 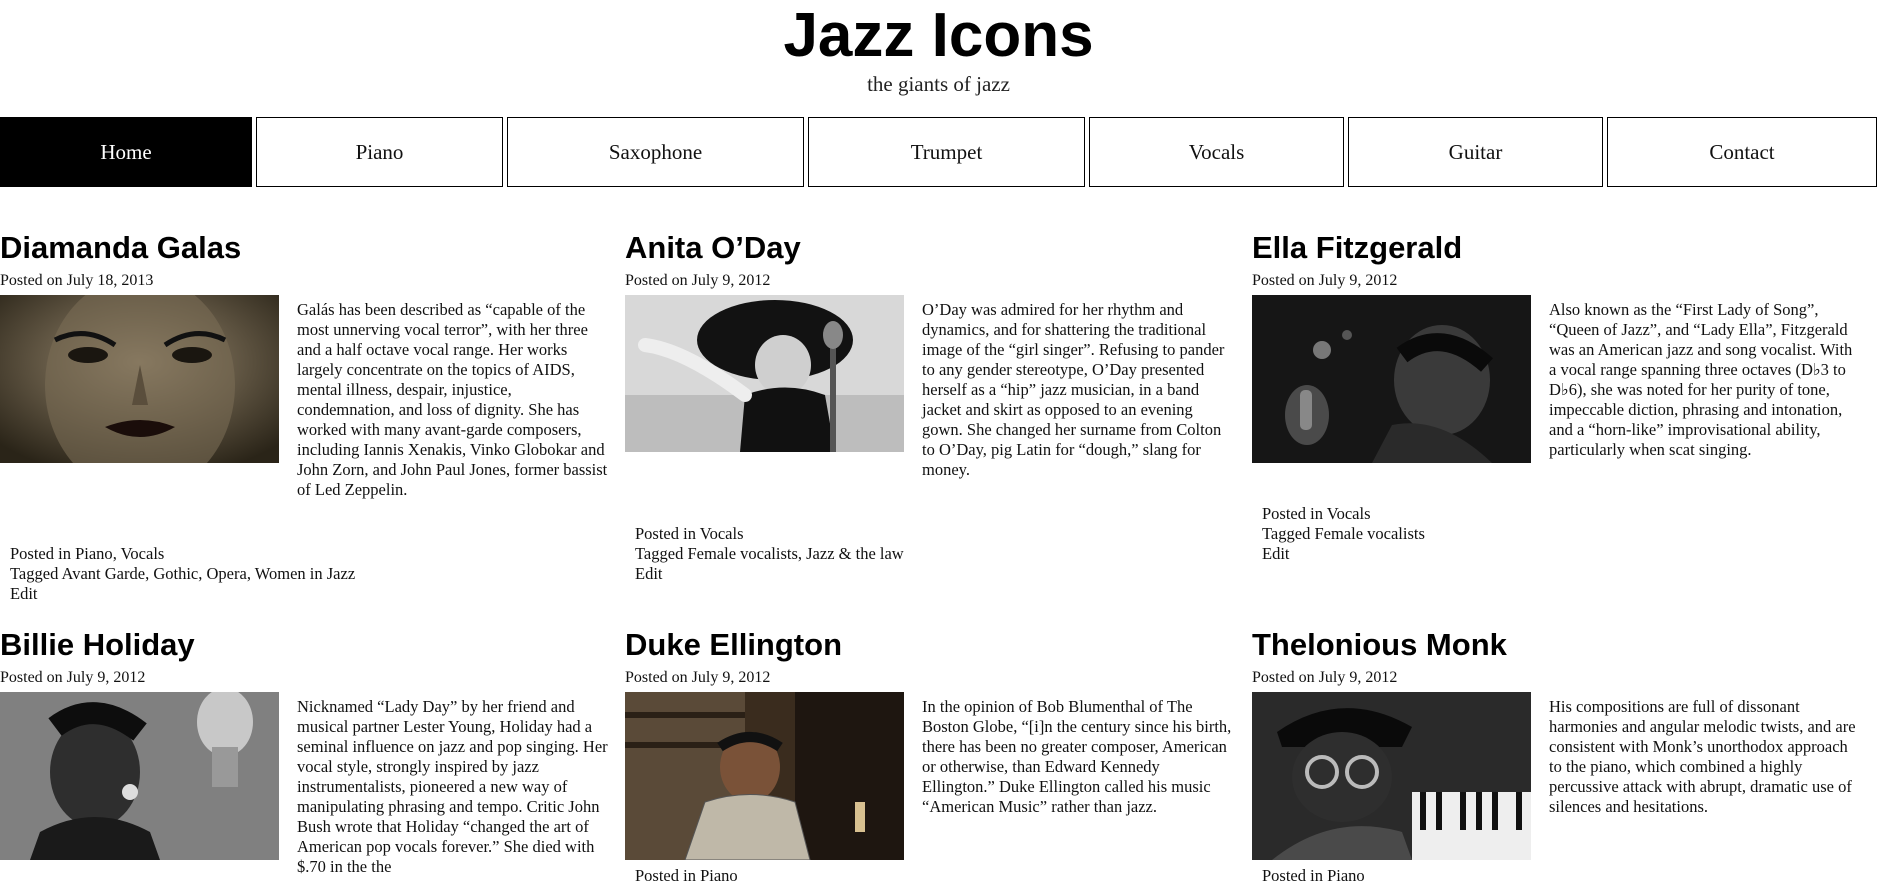 I want to click on post-title: Diamanda Galas, so click(x=120, y=248).